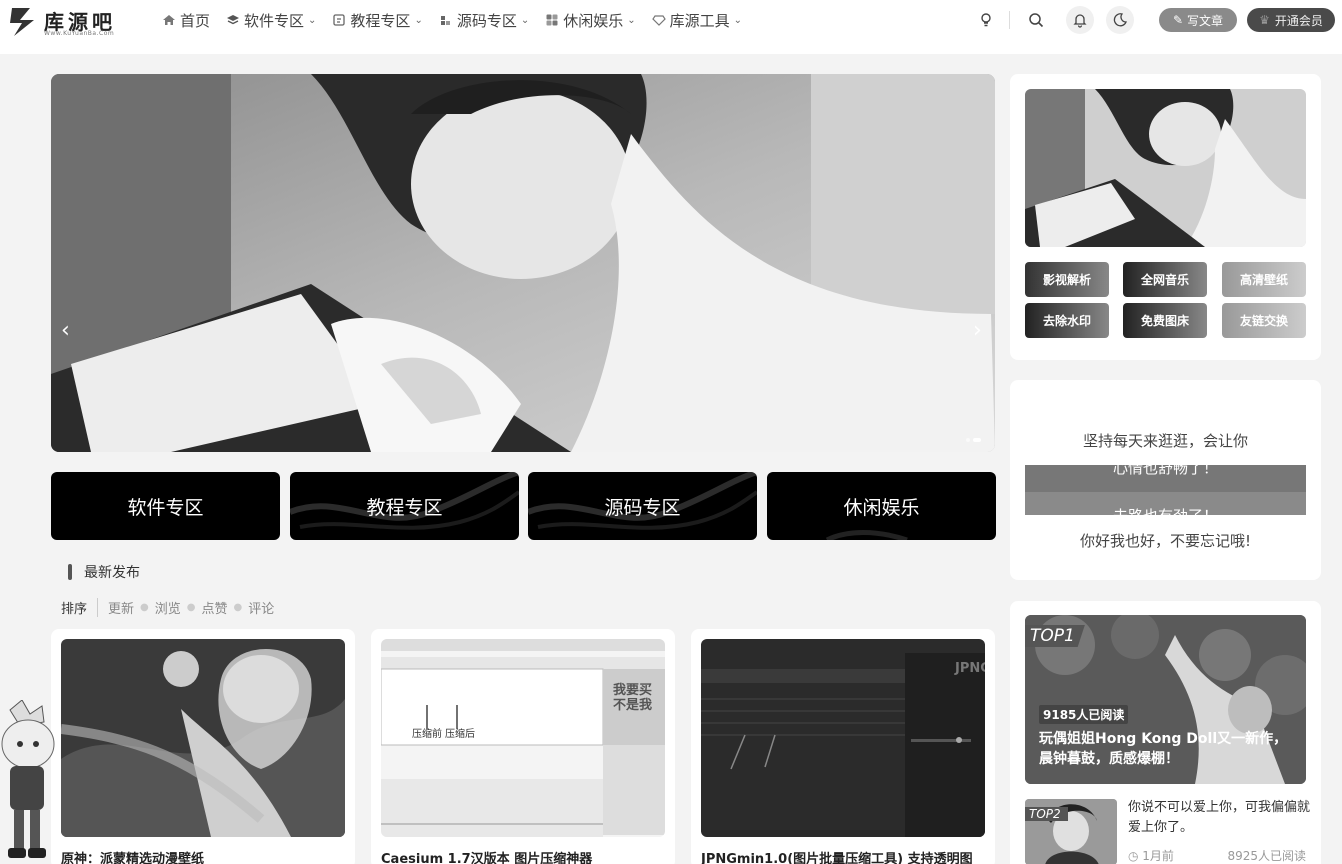 This screenshot has height=864, width=1342. Describe the element at coordinates (1264, 20) in the screenshot. I see `crown-icon: ♛` at that location.